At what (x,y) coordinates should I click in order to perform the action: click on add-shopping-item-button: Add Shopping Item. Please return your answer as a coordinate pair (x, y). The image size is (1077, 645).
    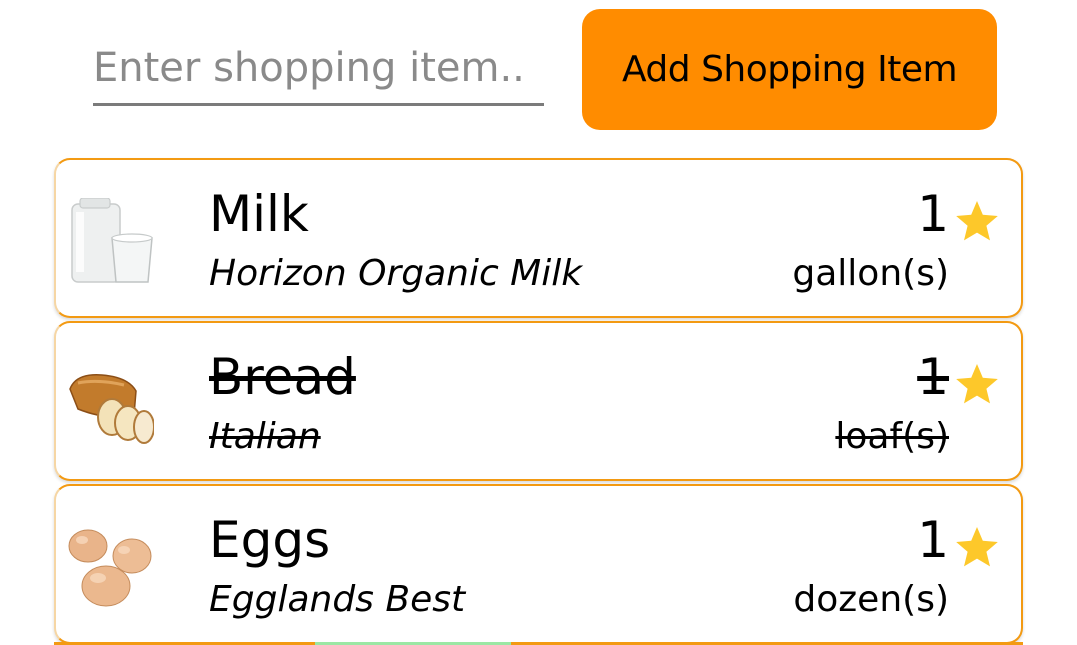
    Looking at the image, I should click on (789, 69).